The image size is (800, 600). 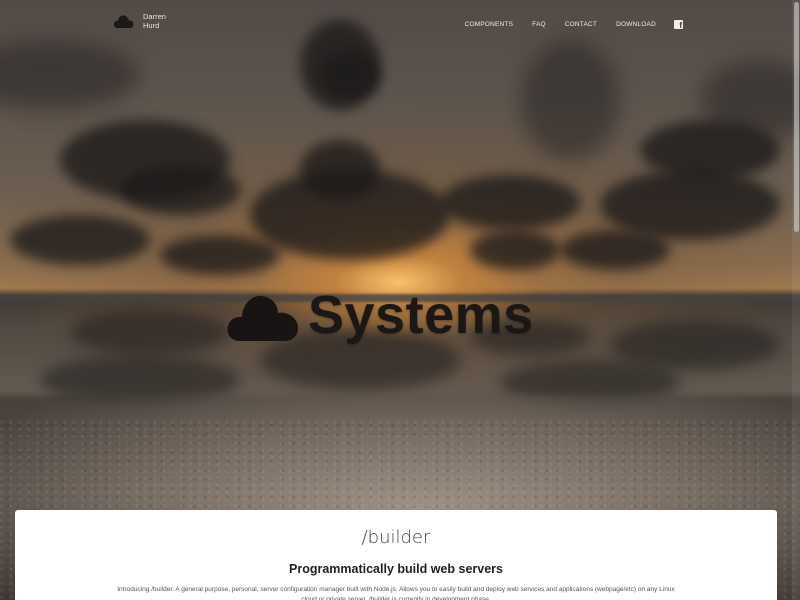 I want to click on nav-links: COMPONENTS FAQ CONTACT DOWNLOAD f, so click(x=564, y=25).